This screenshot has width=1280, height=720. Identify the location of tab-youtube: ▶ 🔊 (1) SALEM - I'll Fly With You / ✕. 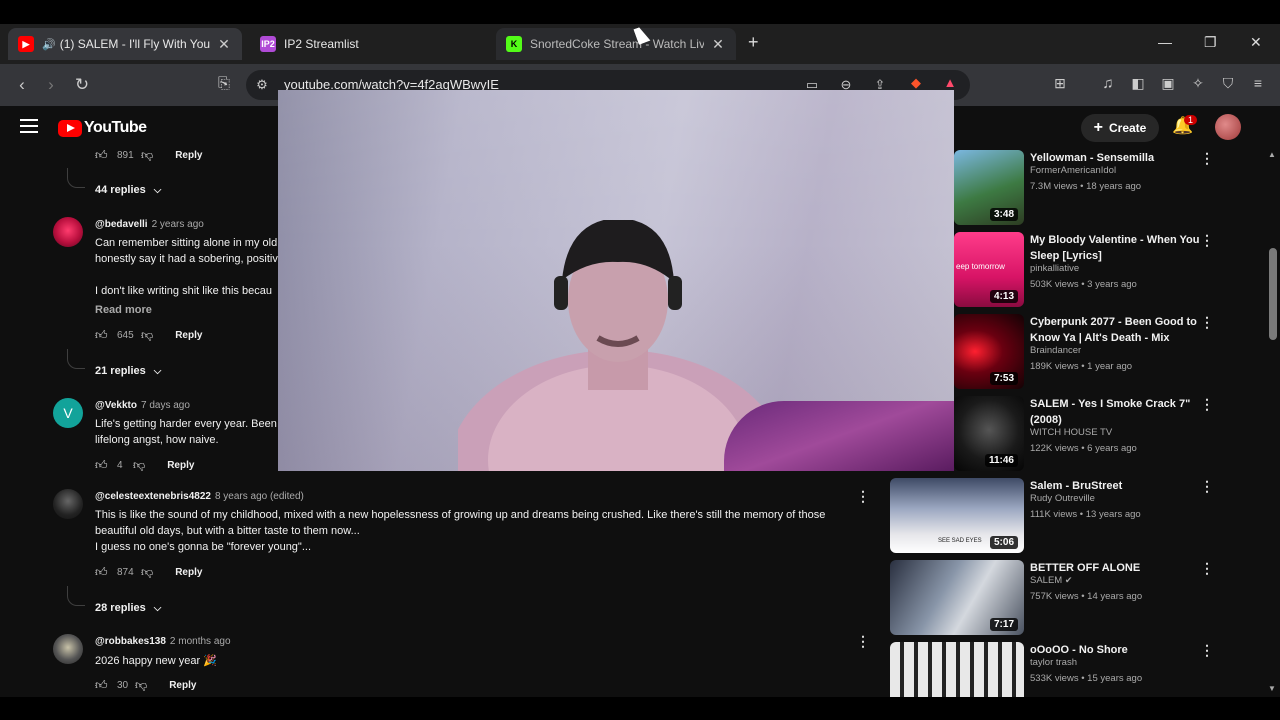
(125, 44).